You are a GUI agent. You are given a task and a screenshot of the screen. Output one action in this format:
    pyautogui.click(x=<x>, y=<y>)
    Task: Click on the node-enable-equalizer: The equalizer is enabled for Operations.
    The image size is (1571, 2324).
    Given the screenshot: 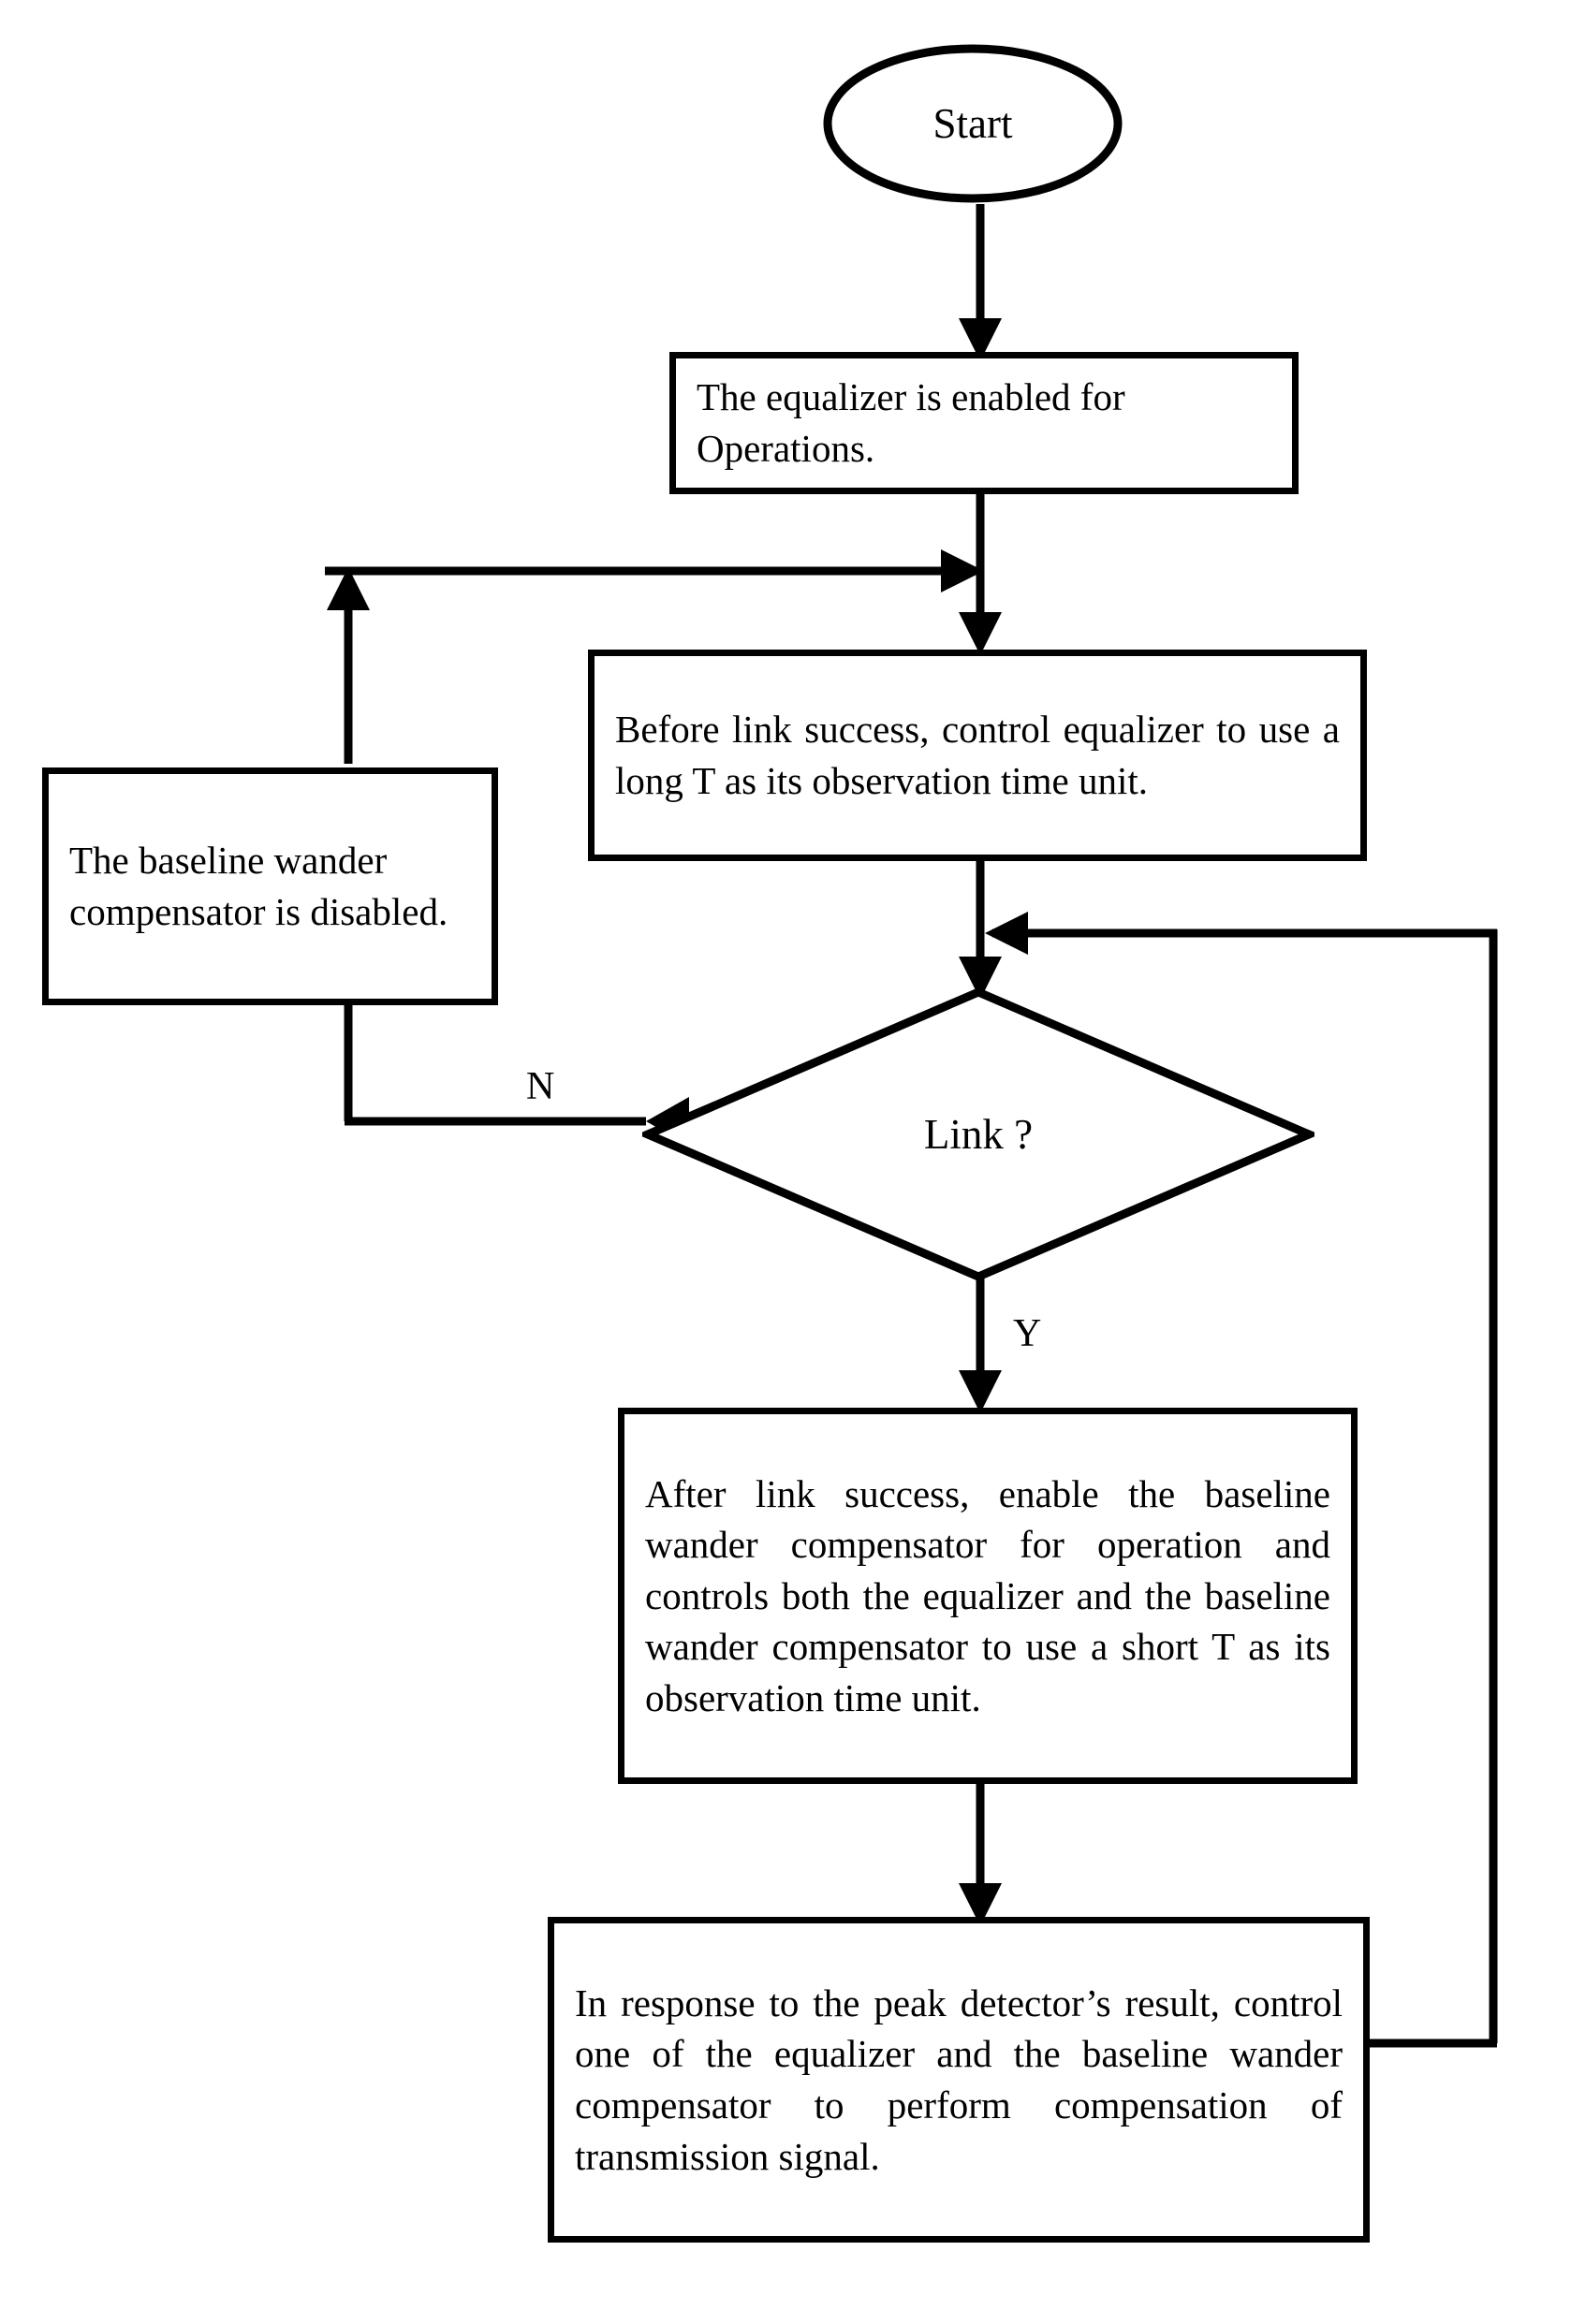 What is the action you would take?
    pyautogui.click(x=984, y=423)
    